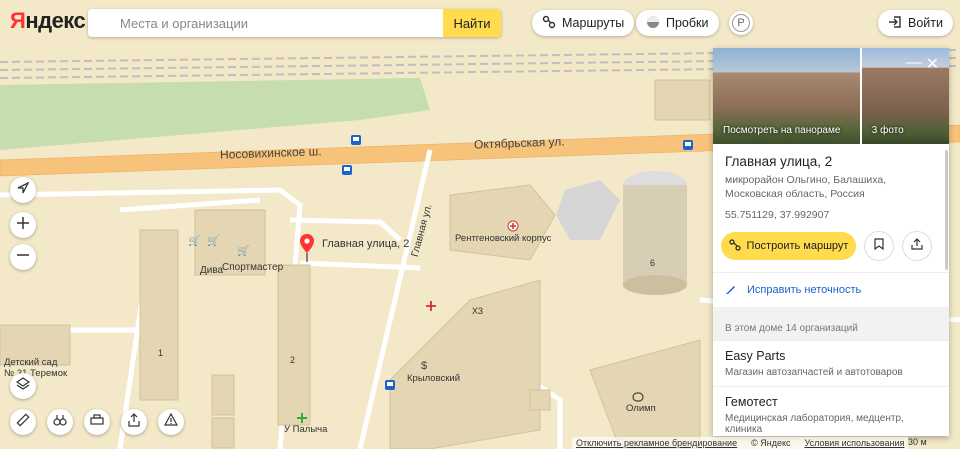  Describe the element at coordinates (831, 312) in the screenshot. I see `section-divider` at that location.